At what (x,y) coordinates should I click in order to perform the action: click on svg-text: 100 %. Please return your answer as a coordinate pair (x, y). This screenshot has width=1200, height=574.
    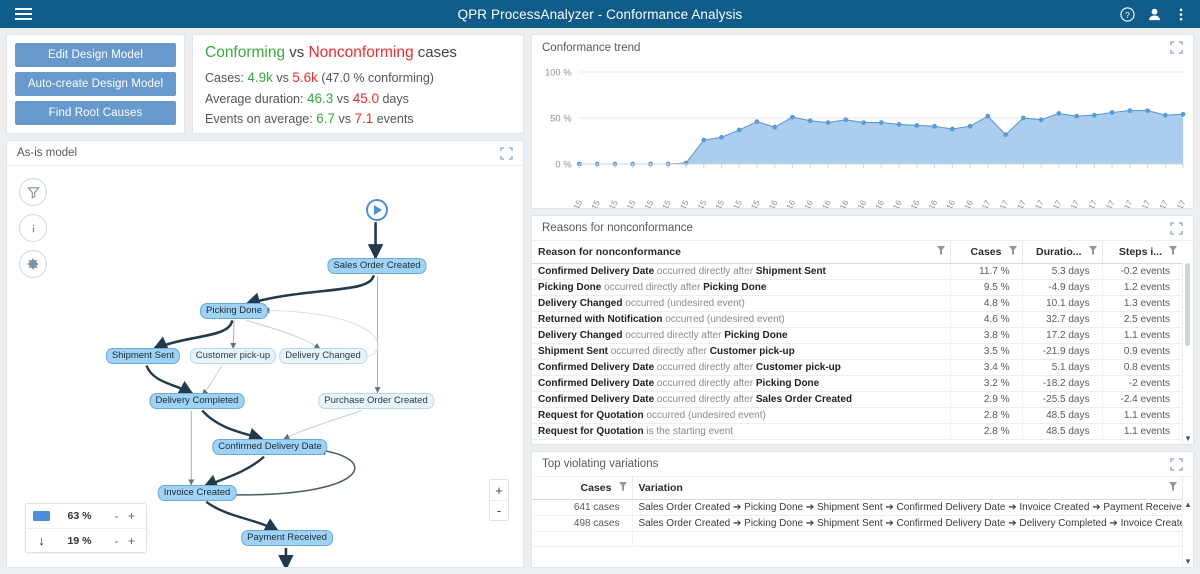
    Looking at the image, I should click on (558, 72).